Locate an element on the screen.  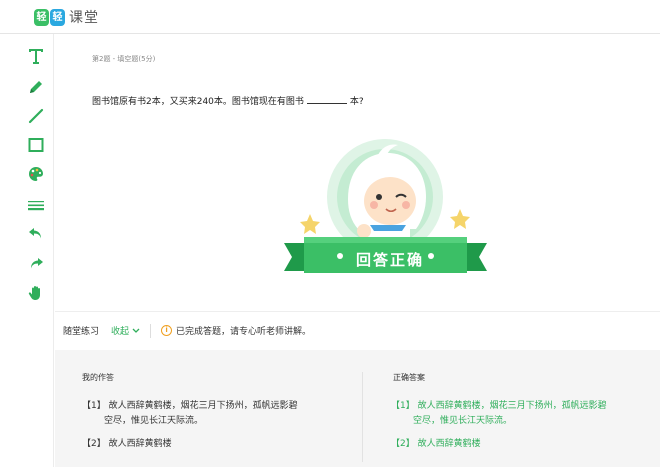
question-text-before: 图书馆原有书2本，又买来240本。图书馆现在有图书 is located at coordinates (198, 102).